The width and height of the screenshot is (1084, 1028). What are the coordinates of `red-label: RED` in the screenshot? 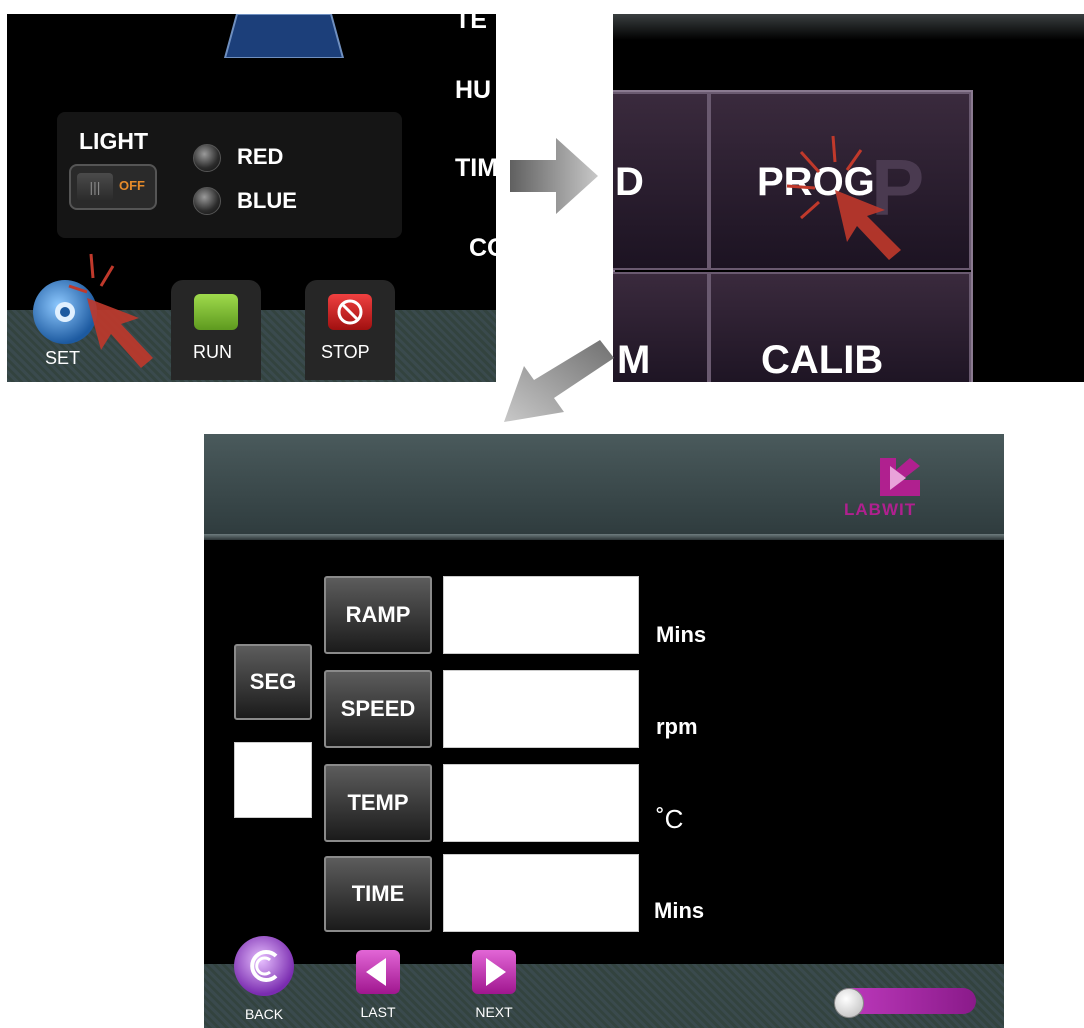 It's located at (260, 156).